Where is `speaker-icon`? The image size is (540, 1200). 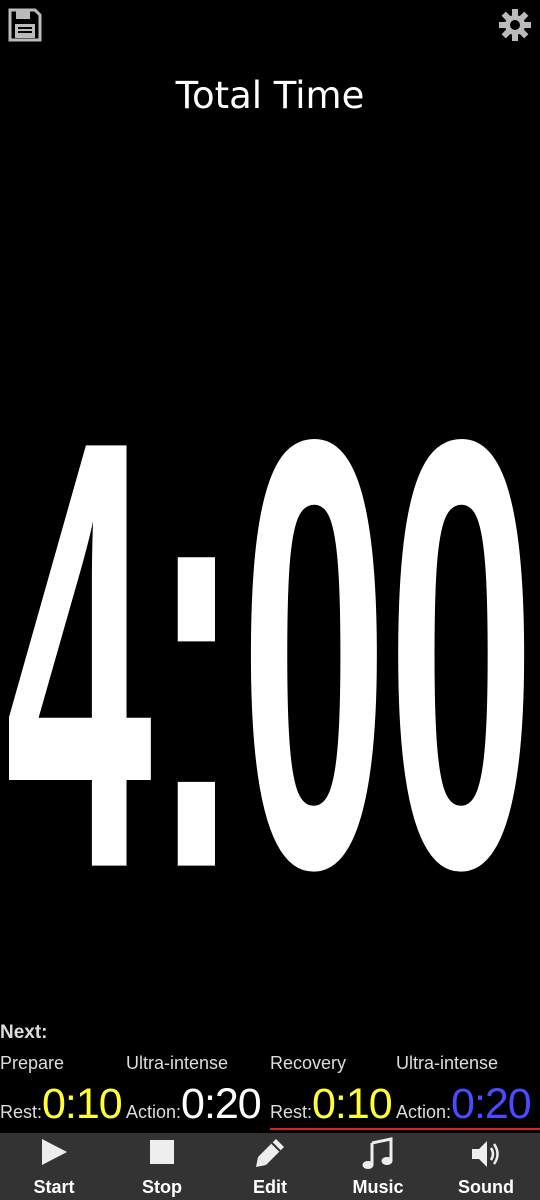 speaker-icon is located at coordinates (485, 1154).